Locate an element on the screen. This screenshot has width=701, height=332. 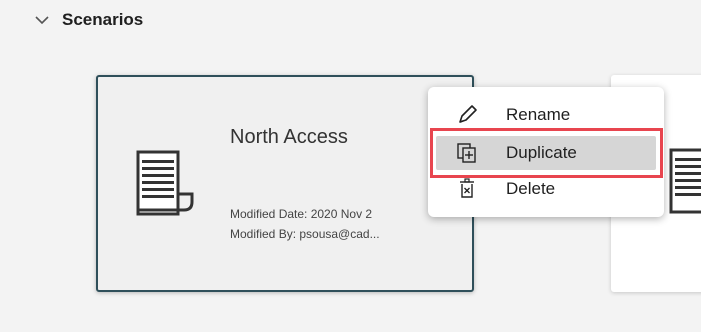
menu-item-rename: Rename is located at coordinates (546, 115).